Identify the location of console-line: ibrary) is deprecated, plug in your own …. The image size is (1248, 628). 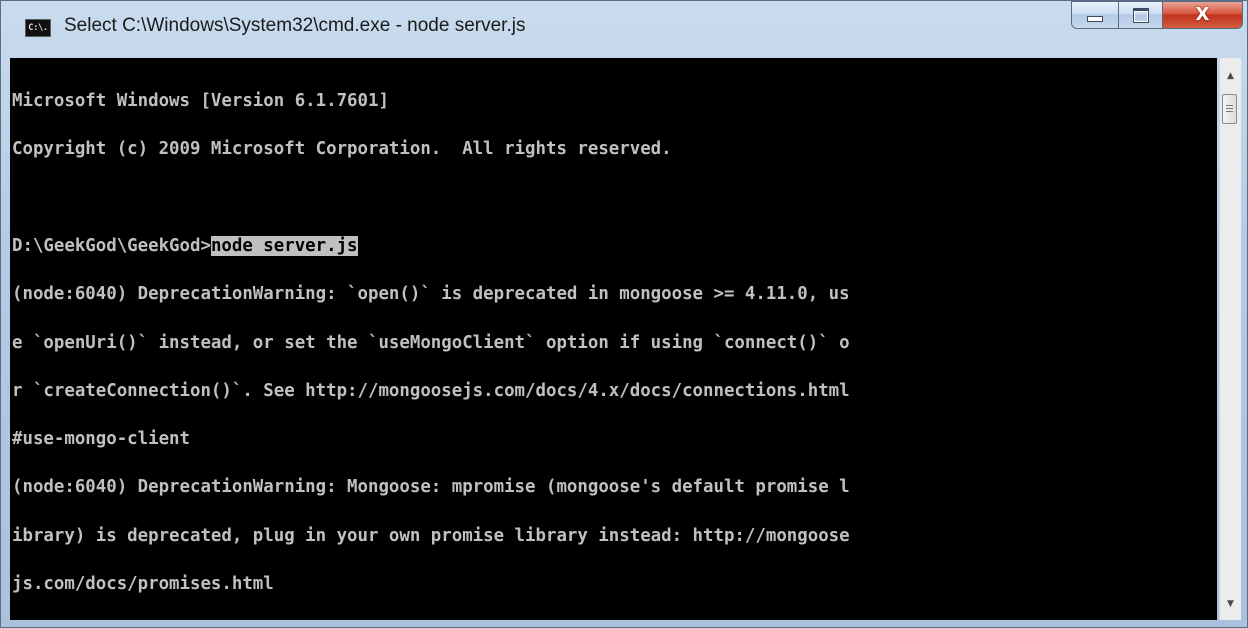
(431, 535).